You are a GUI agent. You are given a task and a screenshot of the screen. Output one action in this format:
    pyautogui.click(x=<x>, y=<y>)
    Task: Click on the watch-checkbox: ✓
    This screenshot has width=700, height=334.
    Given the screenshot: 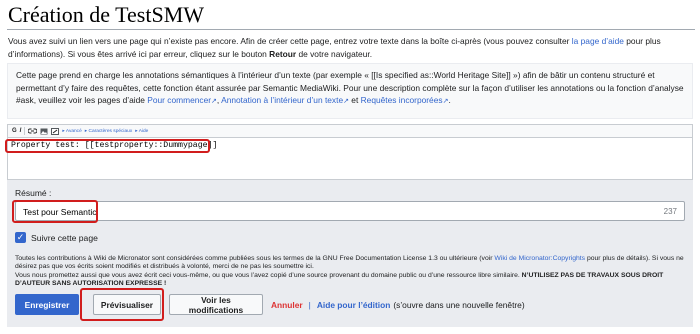 What is the action you would take?
    pyautogui.click(x=20, y=237)
    